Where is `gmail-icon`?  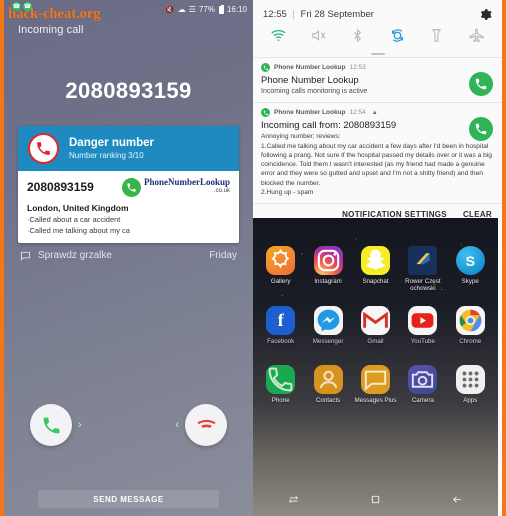 gmail-icon is located at coordinates (375, 321).